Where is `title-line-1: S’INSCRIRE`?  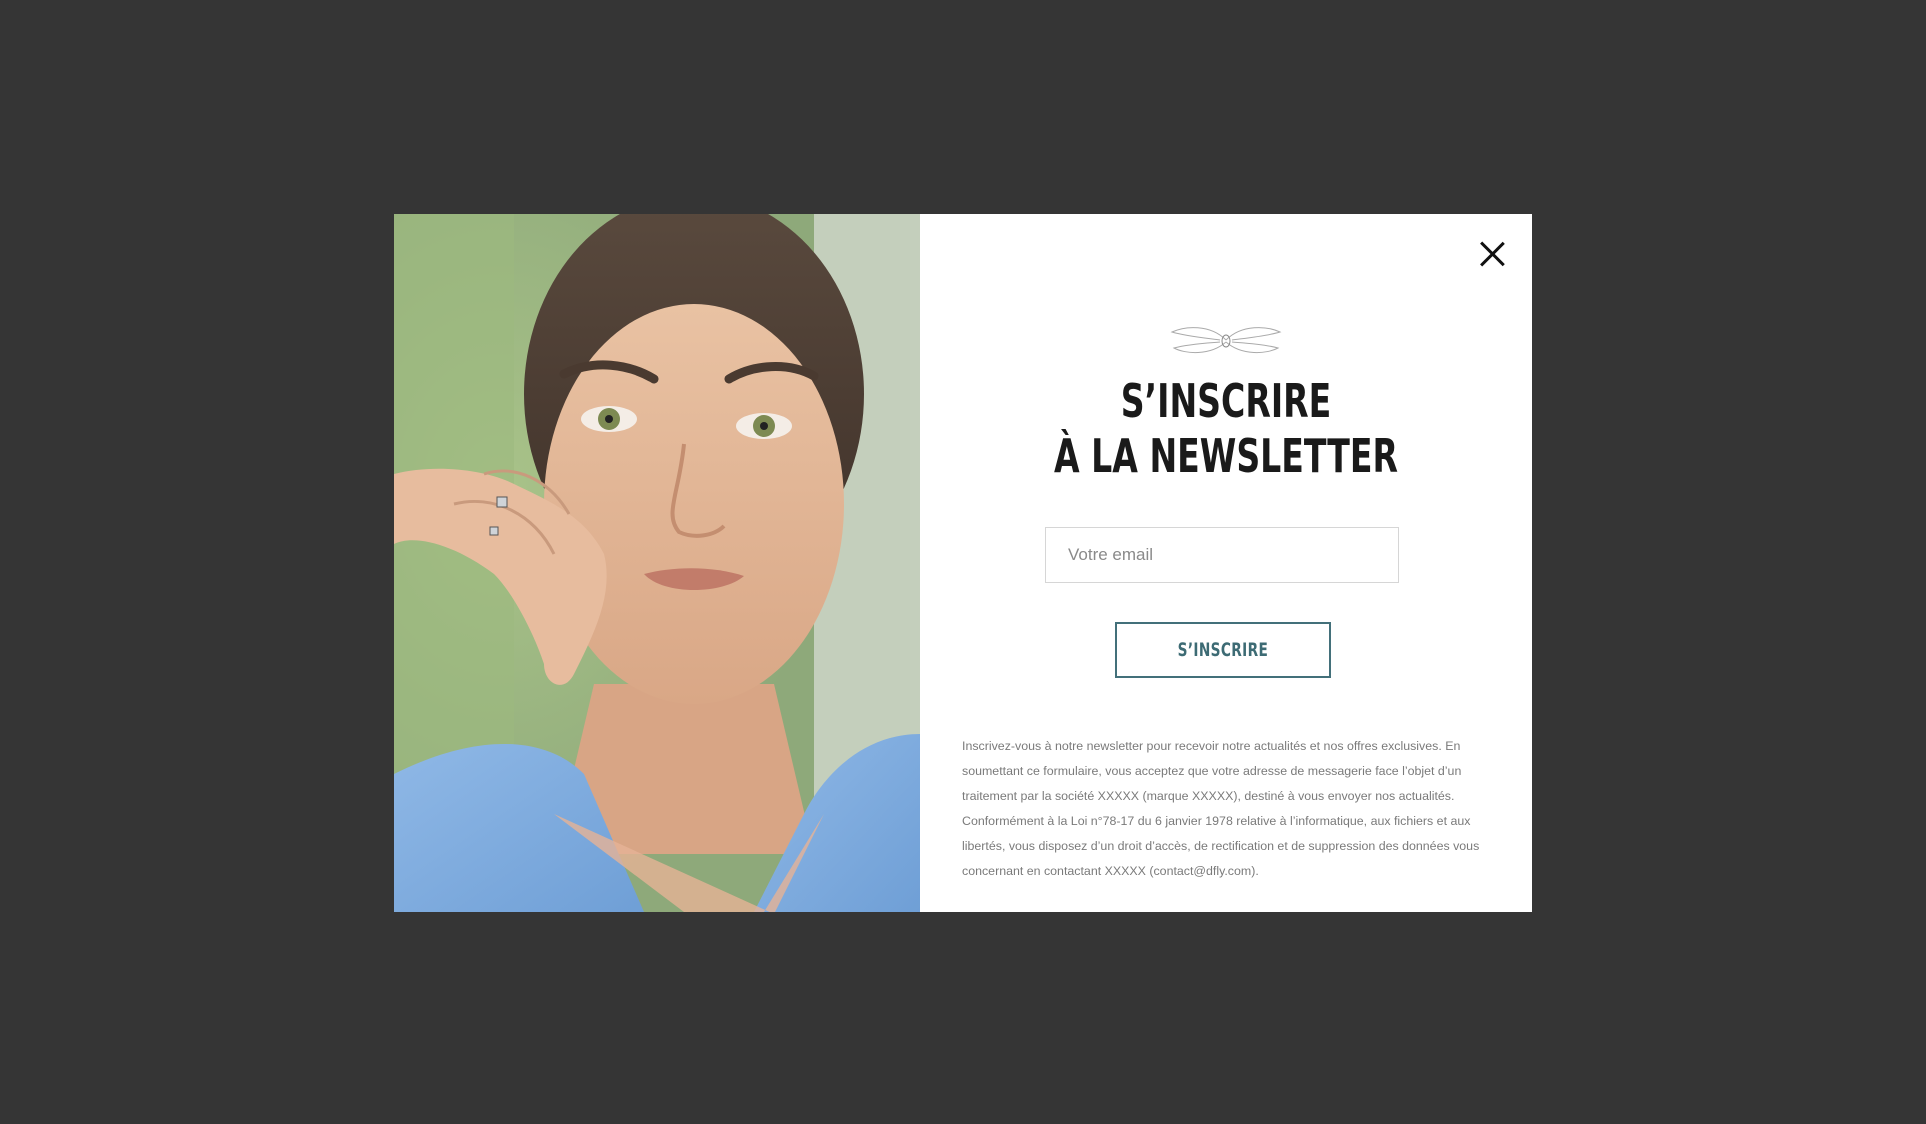
title-line-1: S’INSCRIRE is located at coordinates (1226, 401).